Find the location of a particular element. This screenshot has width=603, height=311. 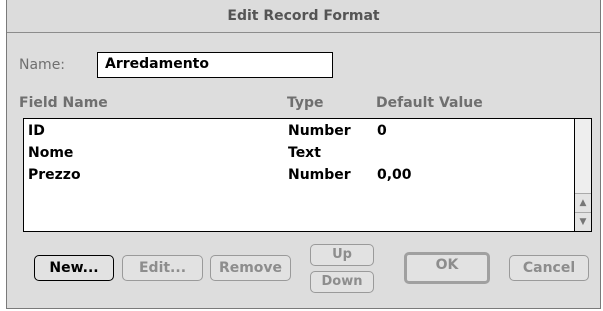

field-name-cell: ID is located at coordinates (36, 131).